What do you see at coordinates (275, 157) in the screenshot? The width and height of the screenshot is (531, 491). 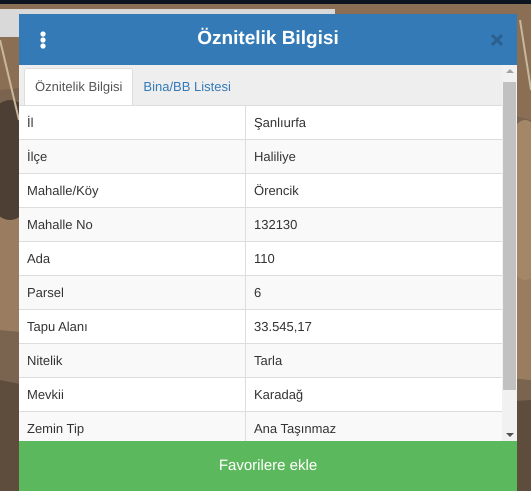 I see `field-value: Haliliye` at bounding box center [275, 157].